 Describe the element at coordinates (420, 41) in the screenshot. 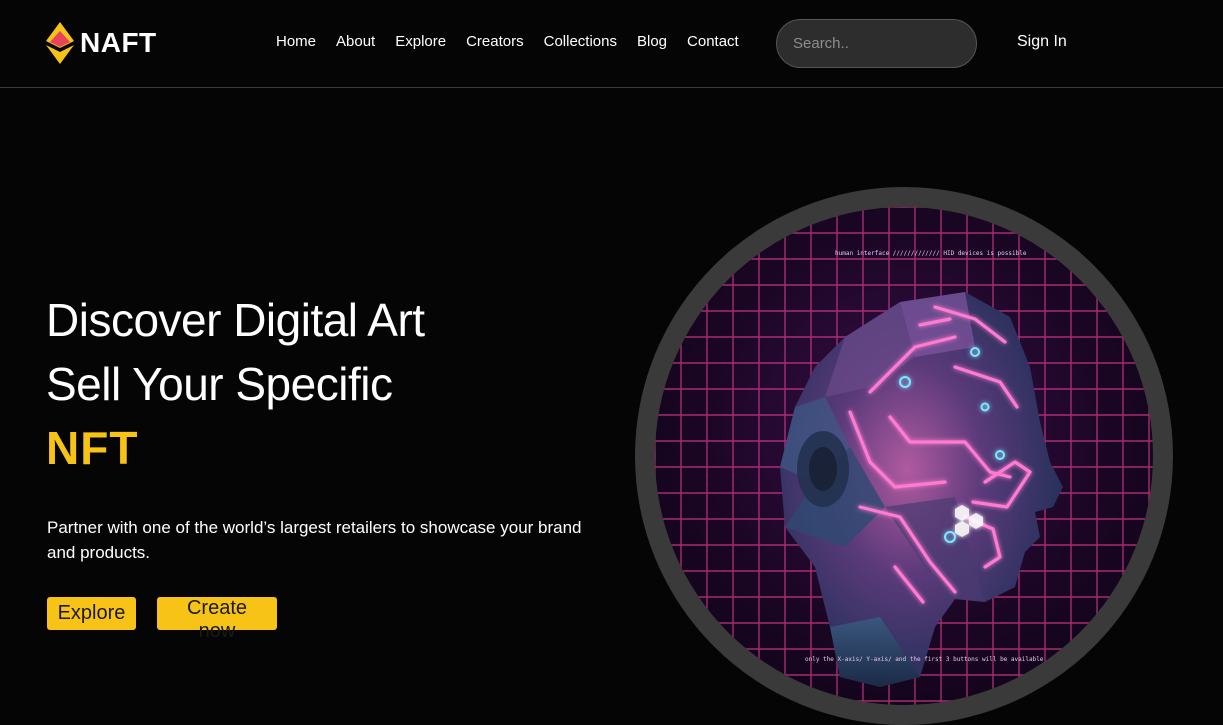

I see `nav-link-explore: Explore` at that location.